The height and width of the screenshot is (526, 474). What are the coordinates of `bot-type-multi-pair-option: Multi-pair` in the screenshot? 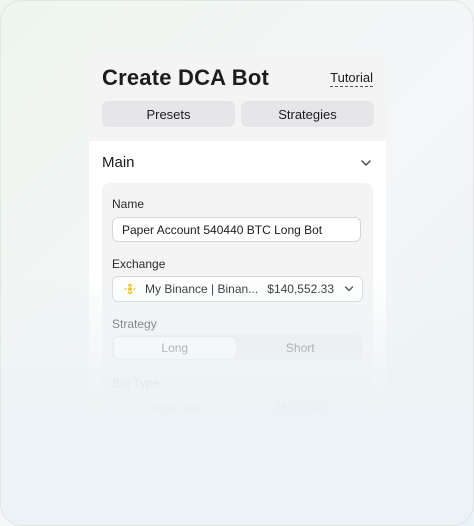 It's located at (301, 408).